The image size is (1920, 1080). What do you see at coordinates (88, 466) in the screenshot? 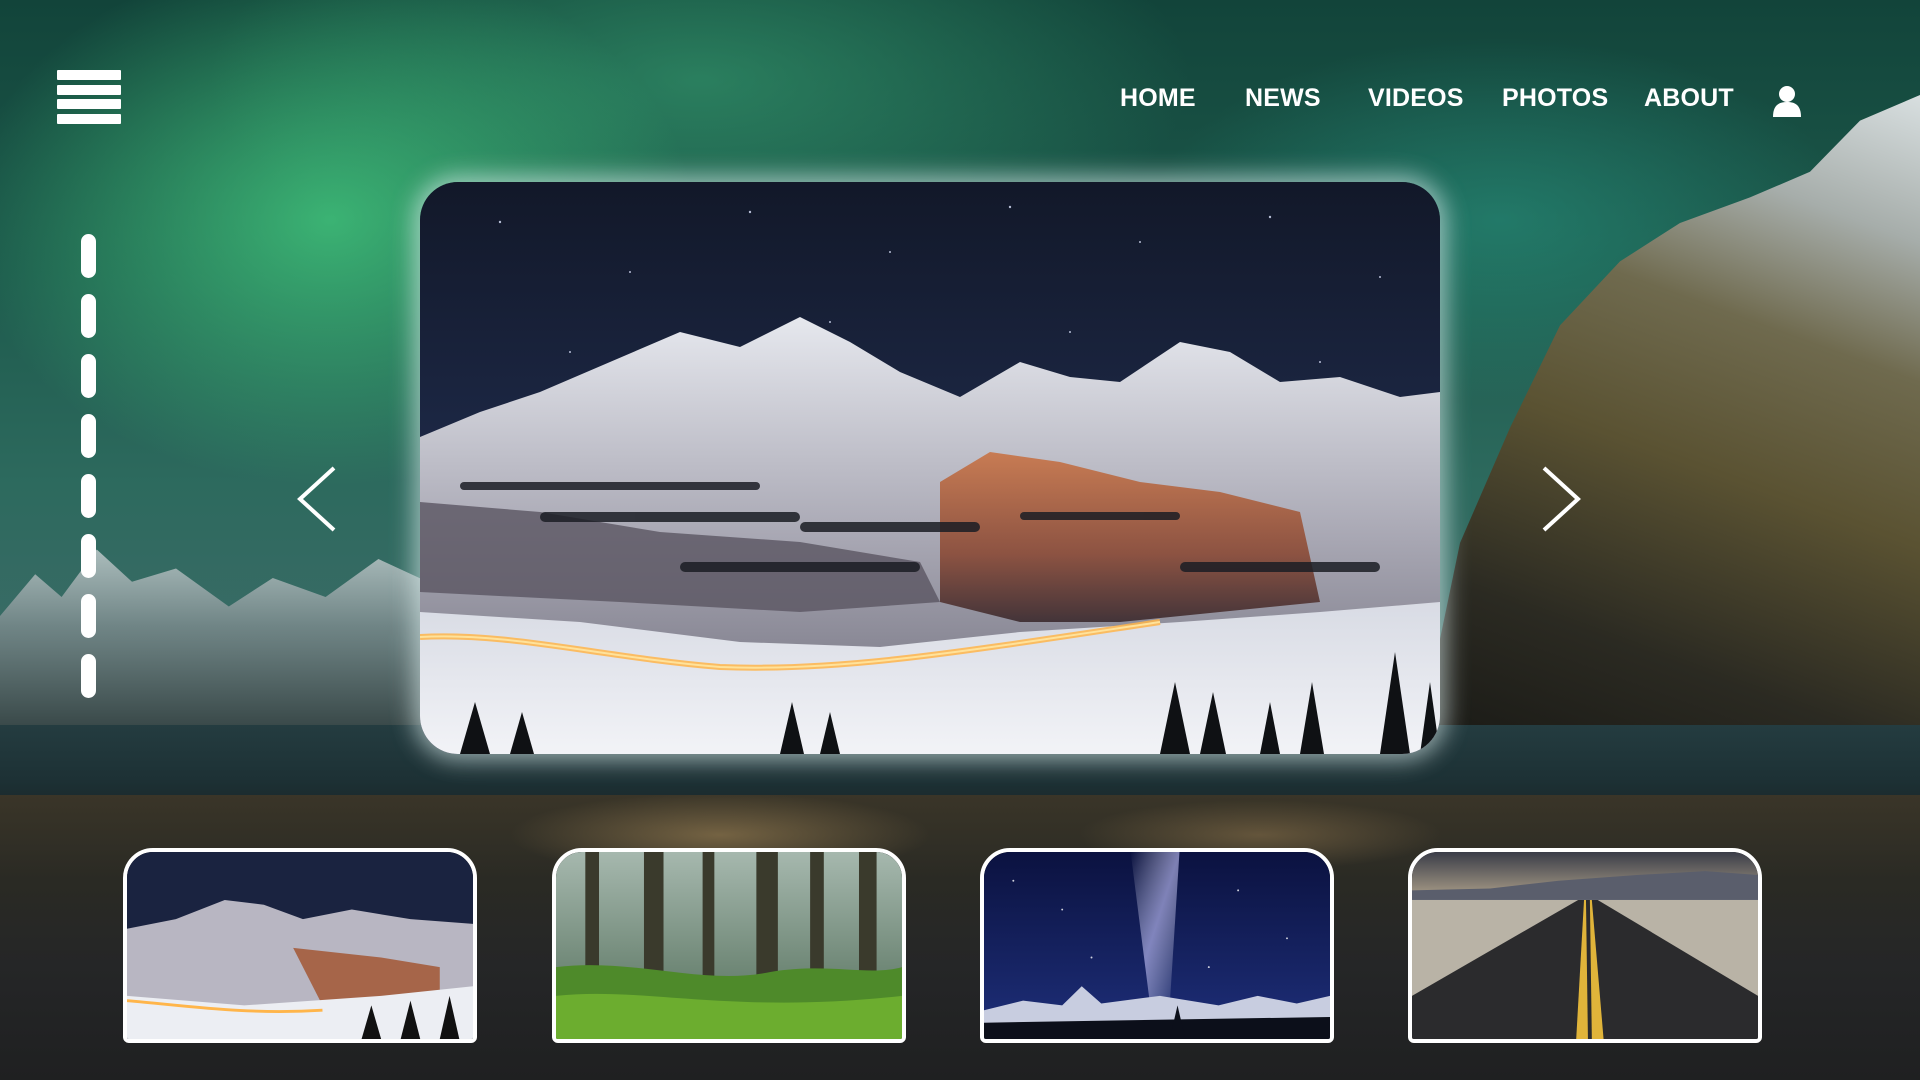
I see `slide-indicator` at bounding box center [88, 466].